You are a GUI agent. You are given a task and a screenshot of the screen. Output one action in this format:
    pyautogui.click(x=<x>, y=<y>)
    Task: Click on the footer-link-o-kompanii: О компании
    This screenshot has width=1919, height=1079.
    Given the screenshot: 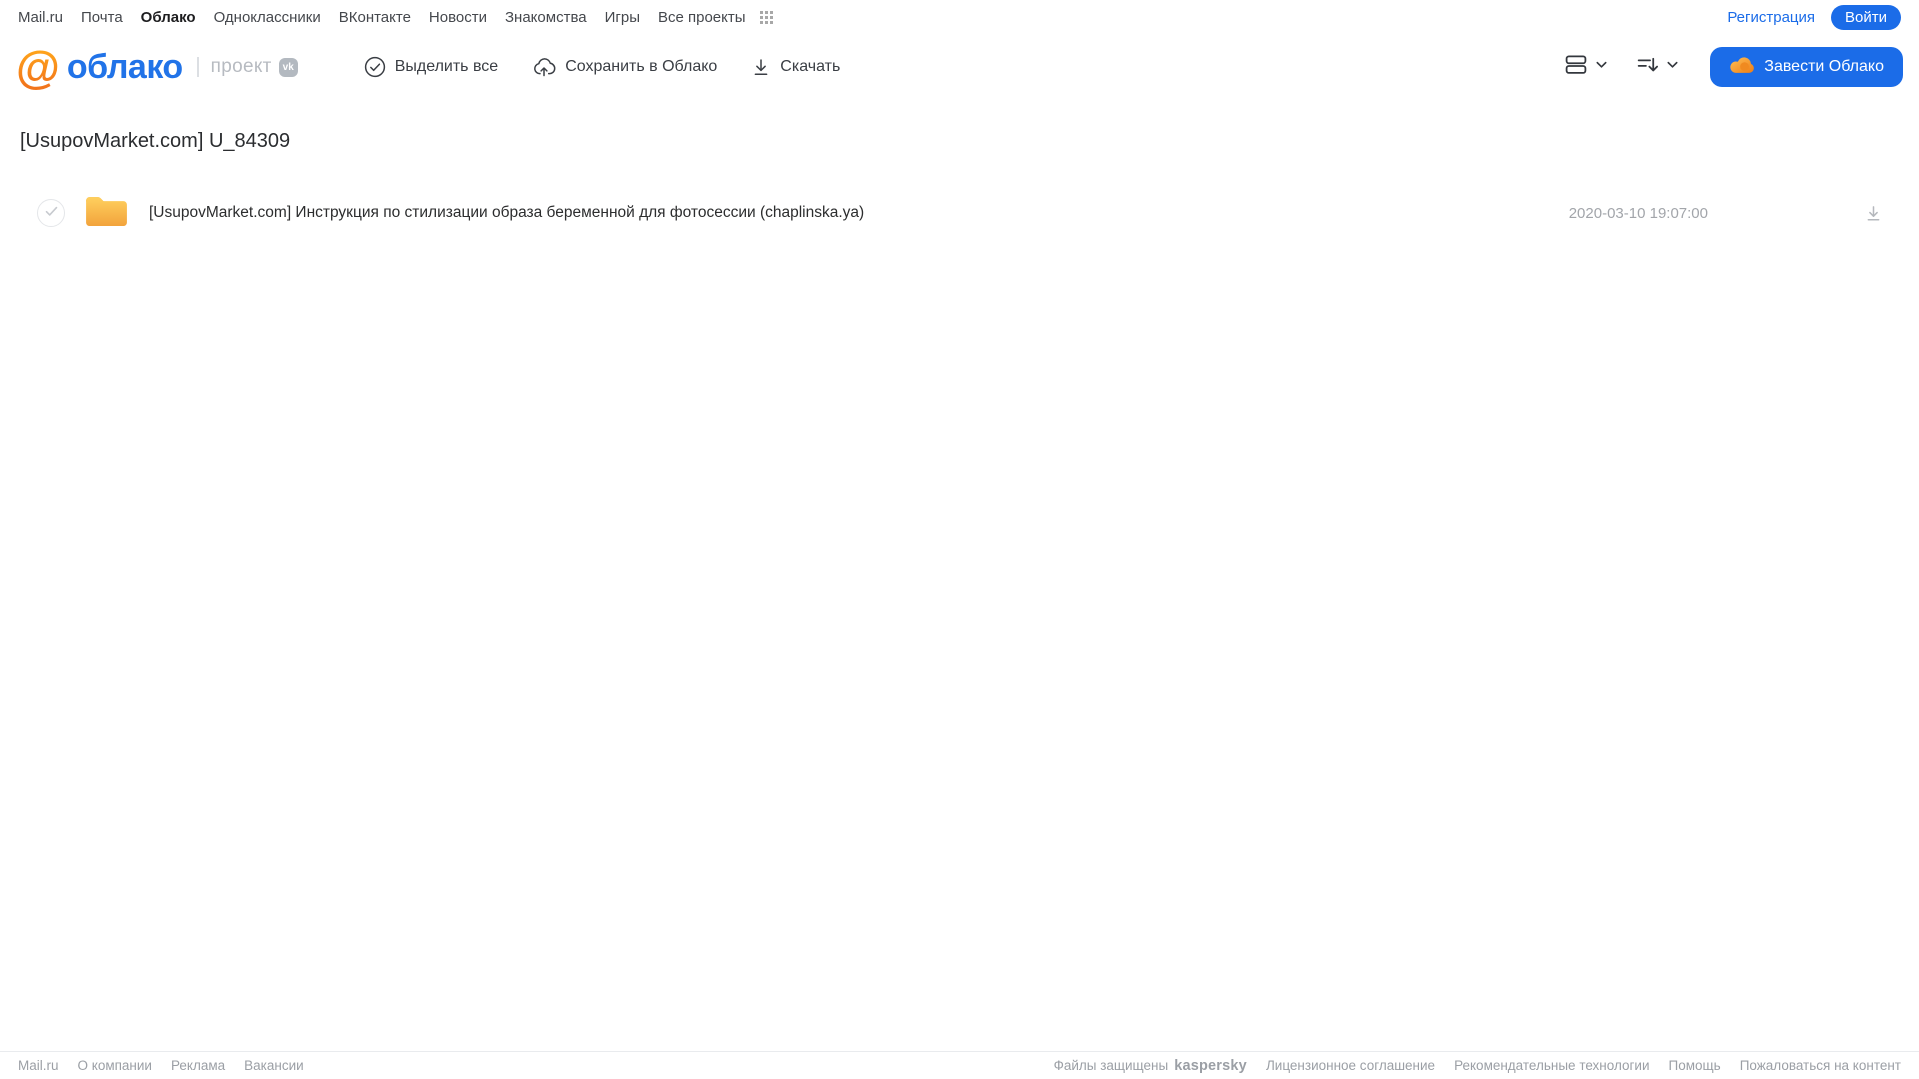 What is the action you would take?
    pyautogui.click(x=115, y=1065)
    